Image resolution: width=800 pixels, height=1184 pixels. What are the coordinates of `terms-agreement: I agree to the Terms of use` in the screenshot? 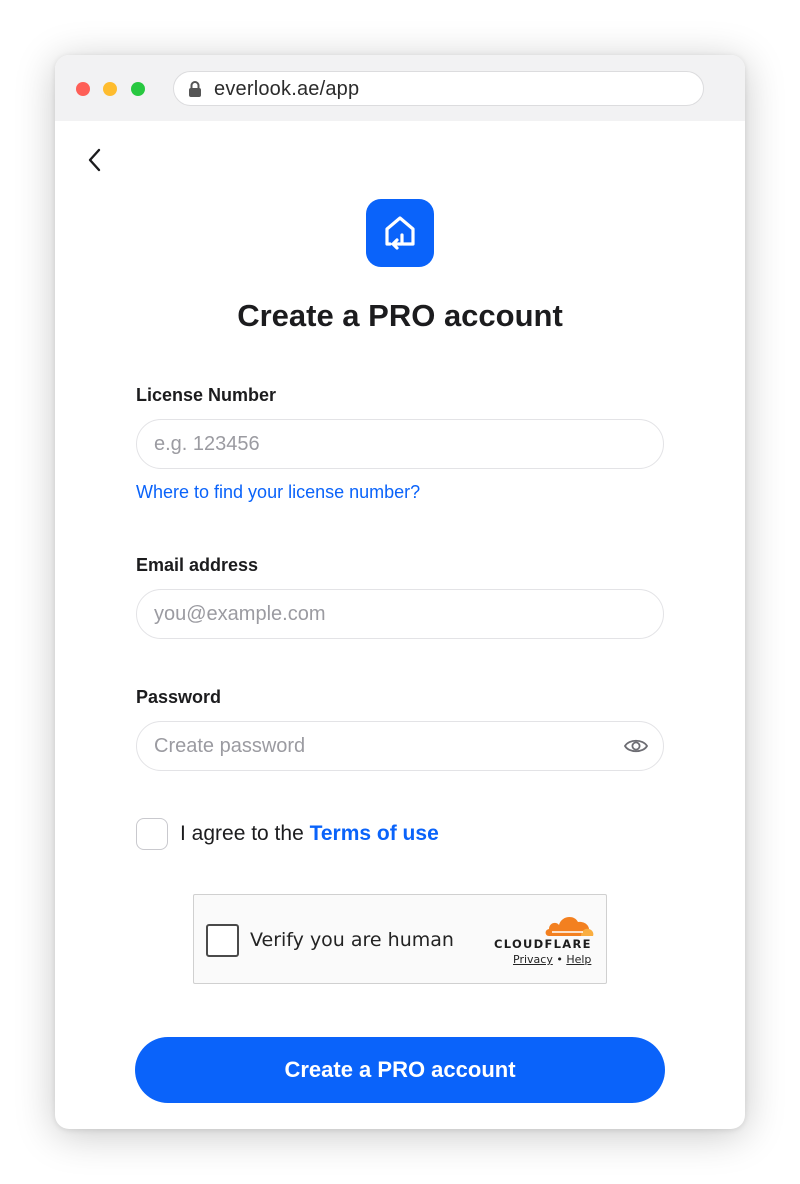 It's located at (309, 834).